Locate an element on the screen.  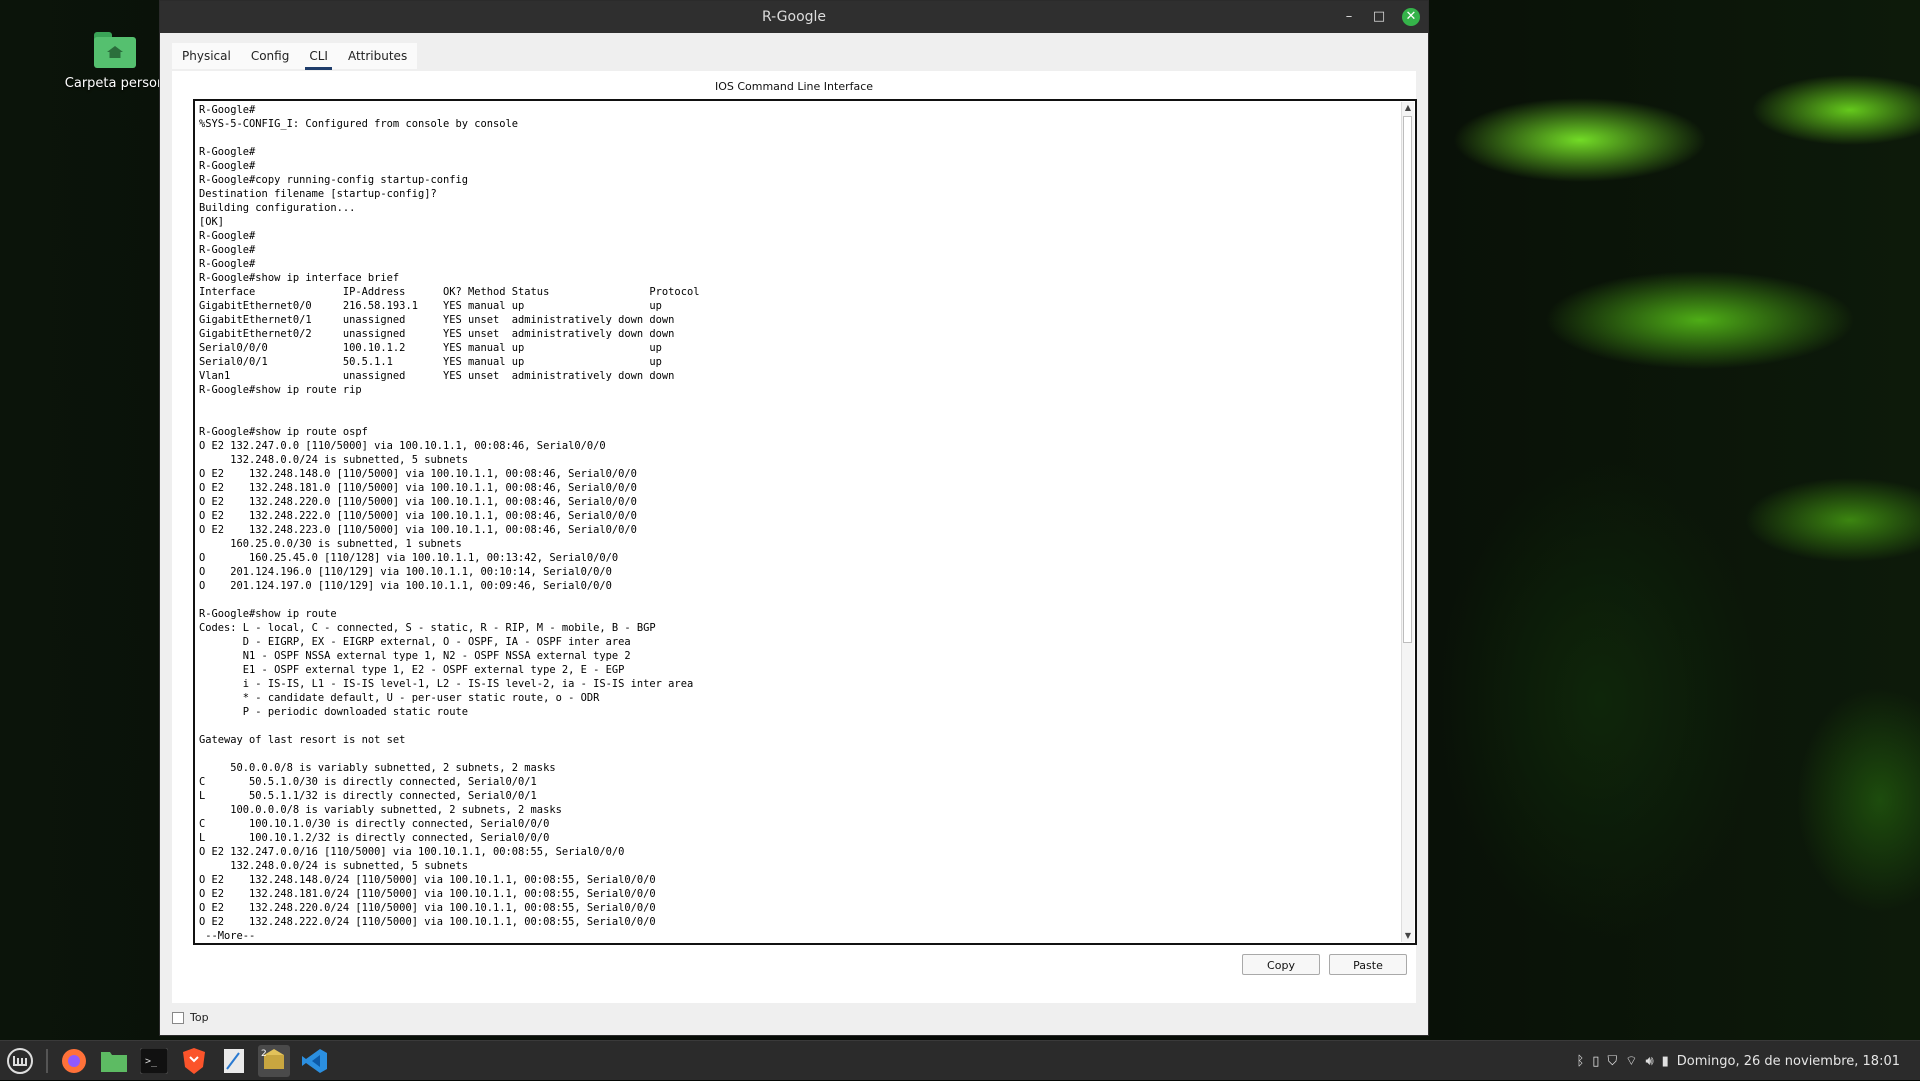
clipboard-icon: ▯ is located at coordinates (1595, 1061).